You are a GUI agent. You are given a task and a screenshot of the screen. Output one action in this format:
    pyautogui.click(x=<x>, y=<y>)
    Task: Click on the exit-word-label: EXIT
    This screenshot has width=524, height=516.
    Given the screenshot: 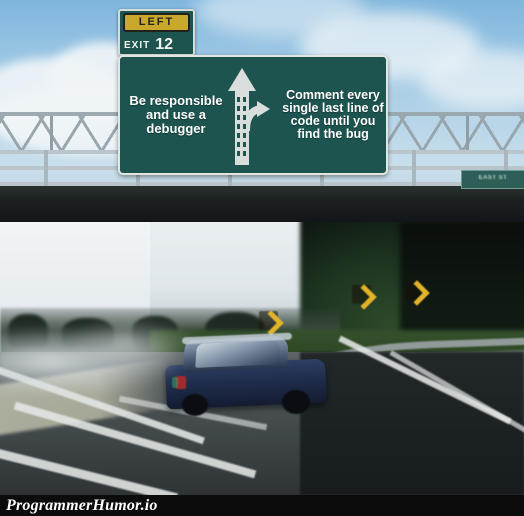 What is the action you would take?
    pyautogui.click(x=137, y=45)
    